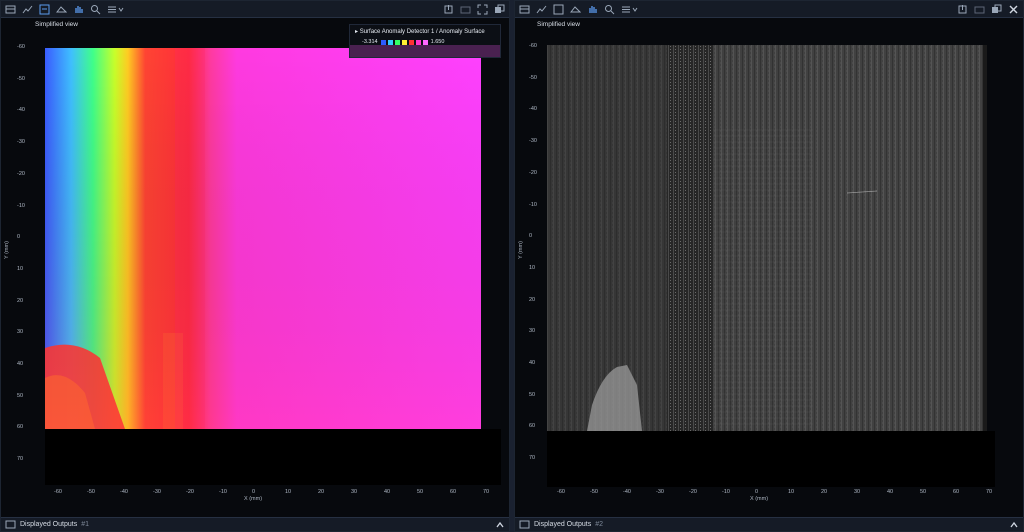  I want to click on empty-region, so click(771, 459).